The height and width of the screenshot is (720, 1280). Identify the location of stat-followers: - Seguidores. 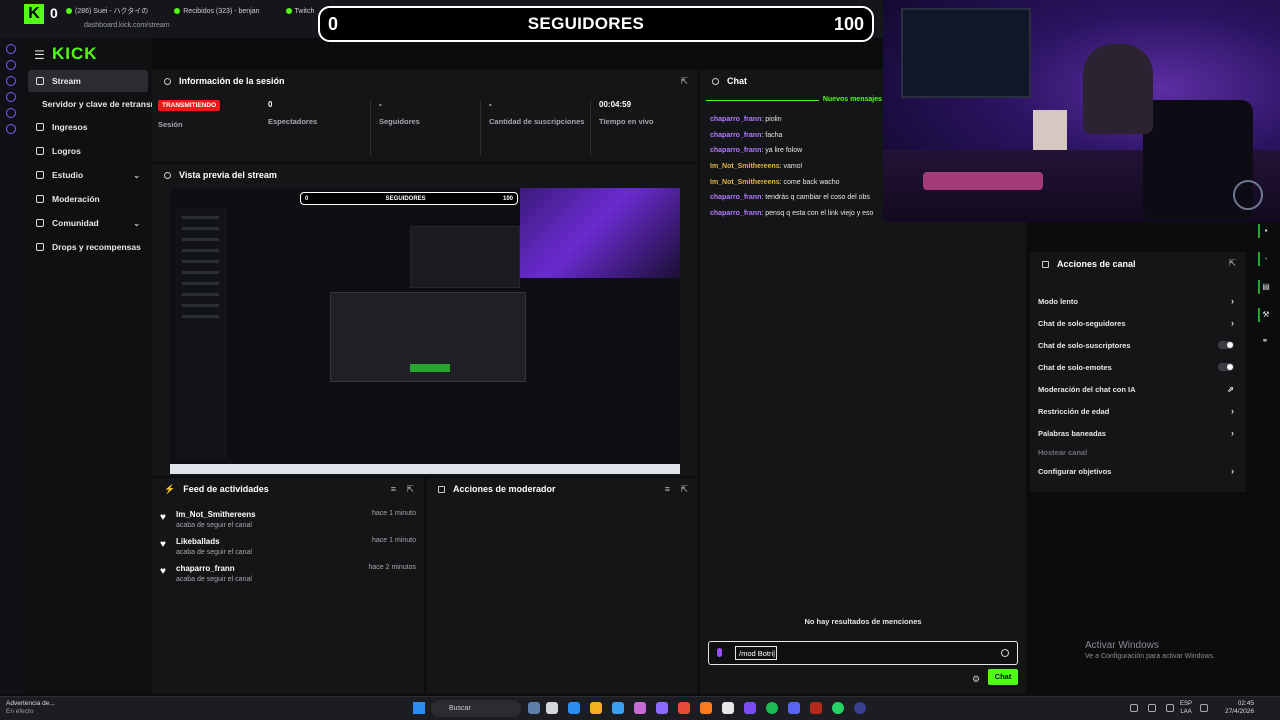
(424, 128).